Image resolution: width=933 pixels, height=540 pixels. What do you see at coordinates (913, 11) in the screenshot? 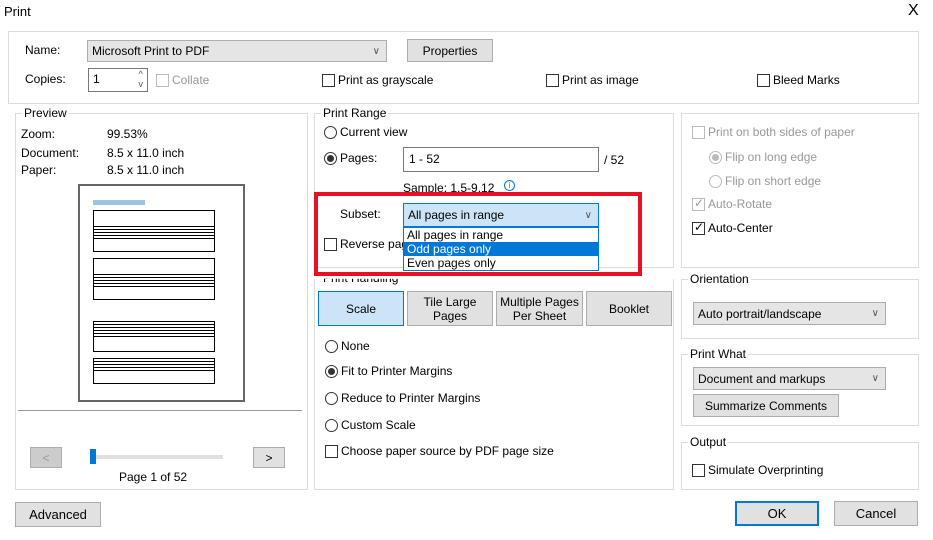
I see `close-icon: X` at bounding box center [913, 11].